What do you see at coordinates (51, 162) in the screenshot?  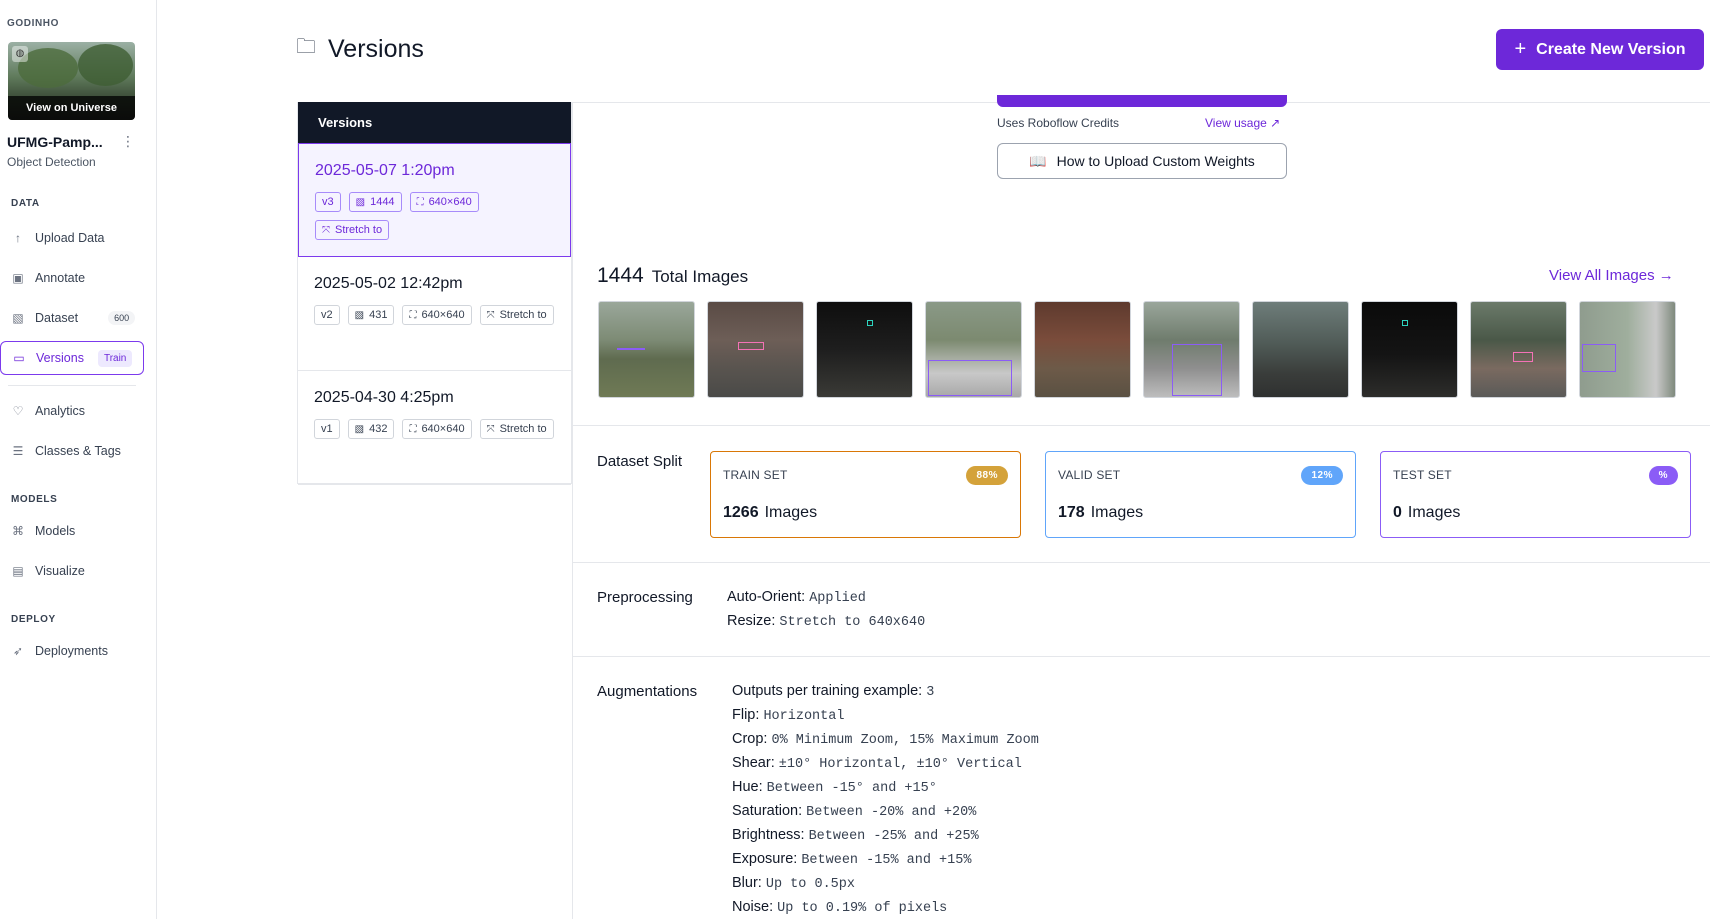 I see `project-type: Object Detection` at bounding box center [51, 162].